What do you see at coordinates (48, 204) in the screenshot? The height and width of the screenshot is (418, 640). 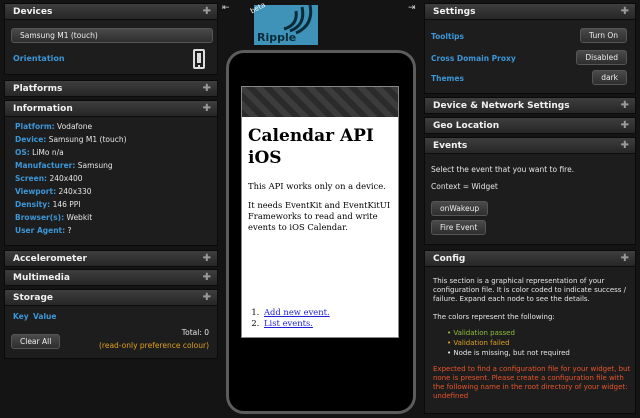 I see `info-row: Density: 146 PPI` at bounding box center [48, 204].